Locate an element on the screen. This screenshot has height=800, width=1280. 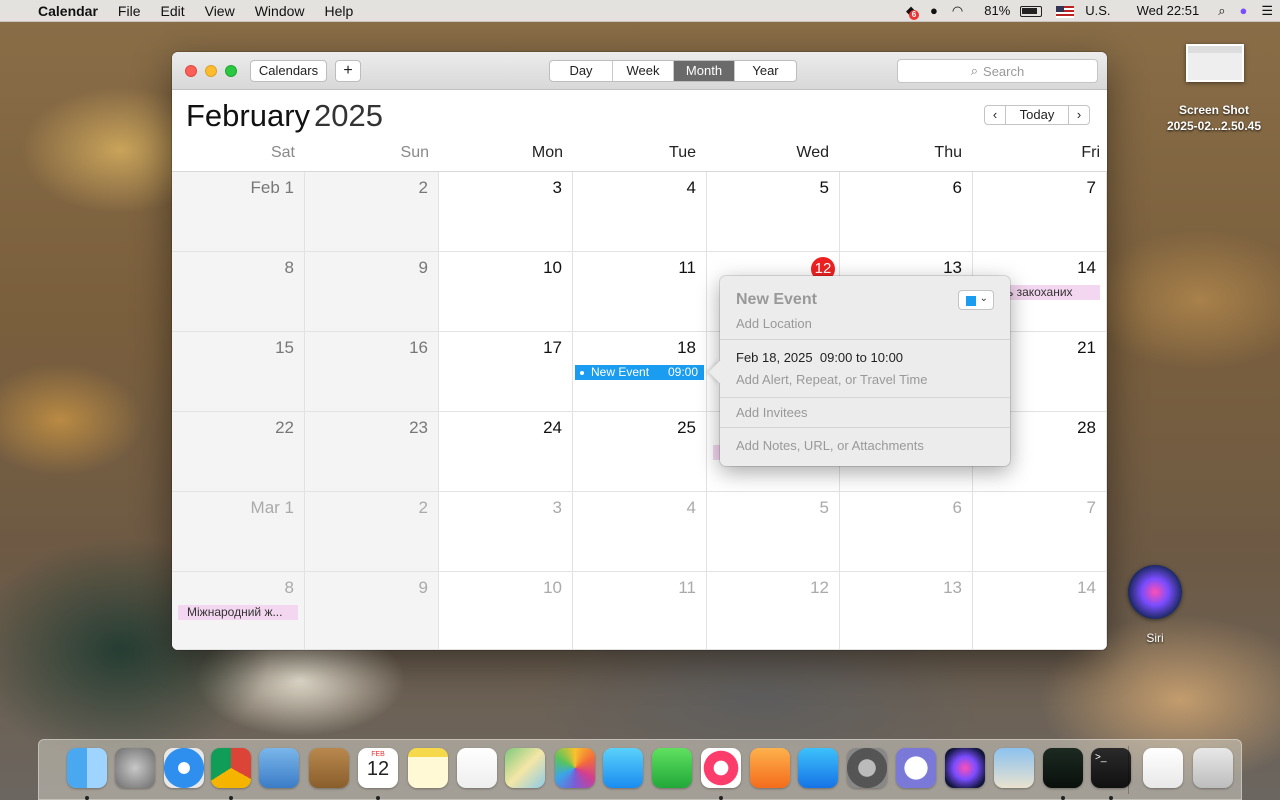
app-menu: Calendar is located at coordinates (70, 11).